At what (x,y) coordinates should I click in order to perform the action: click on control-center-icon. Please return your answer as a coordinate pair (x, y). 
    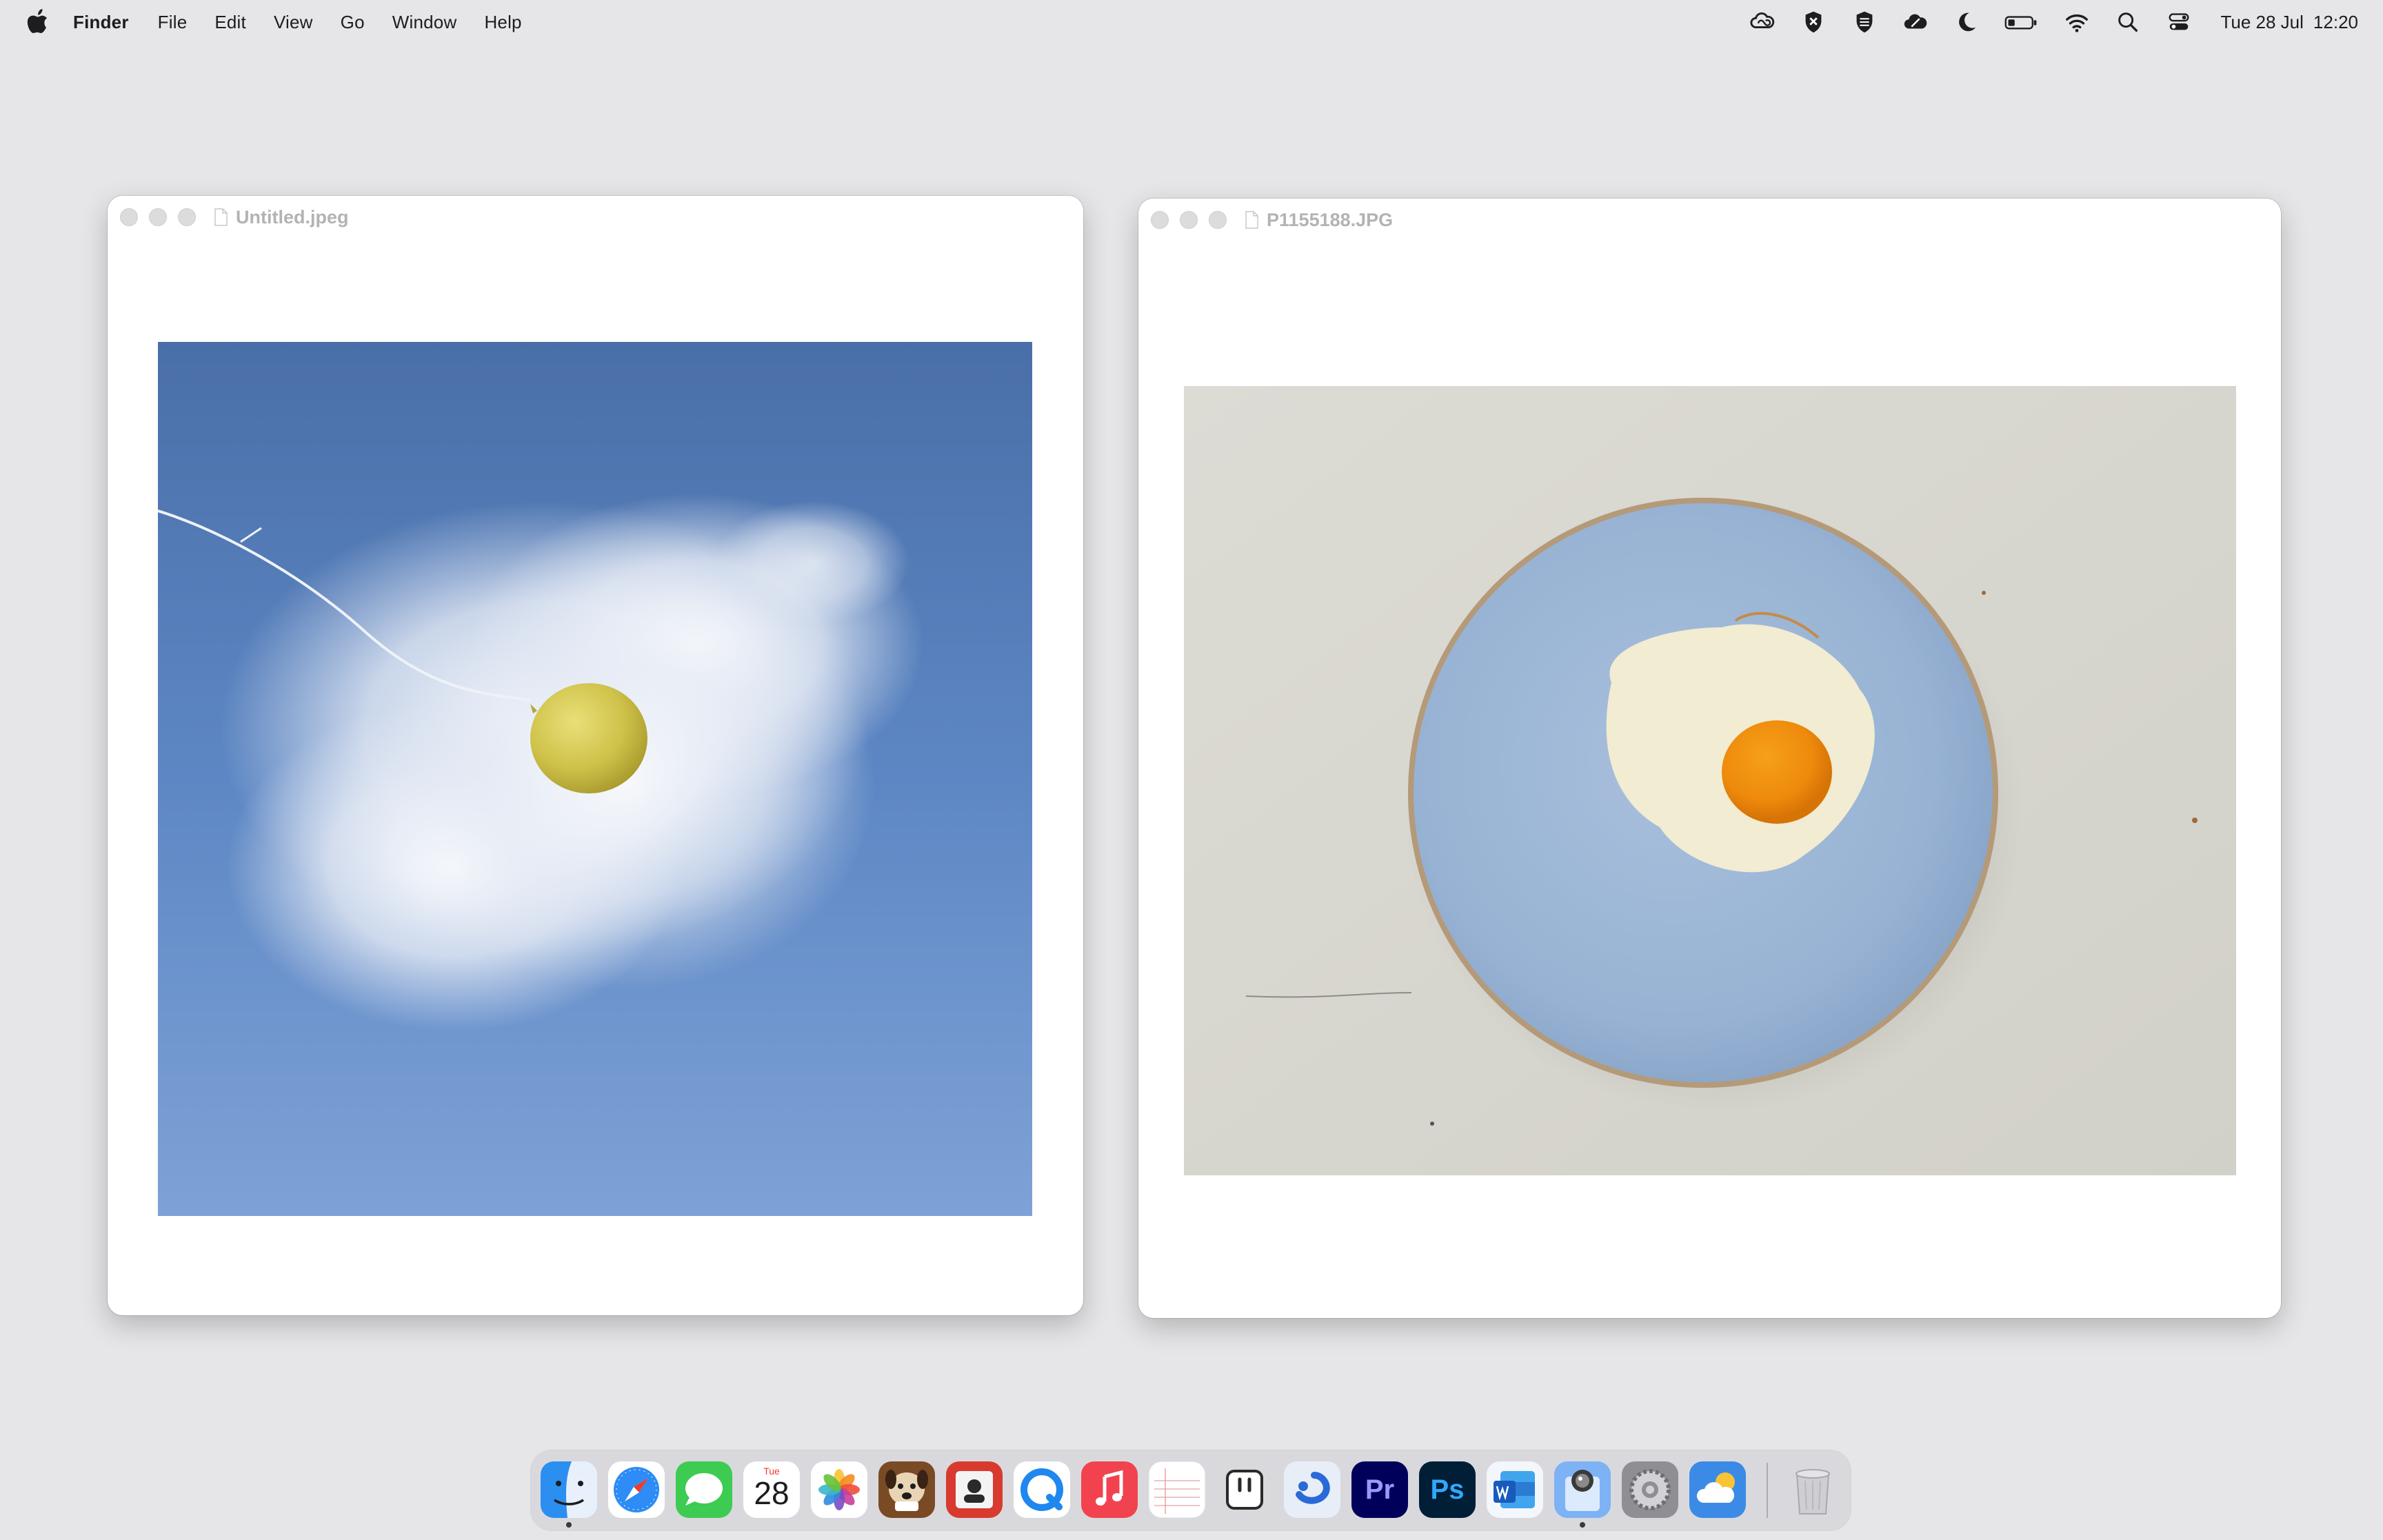
    Looking at the image, I should click on (2179, 22).